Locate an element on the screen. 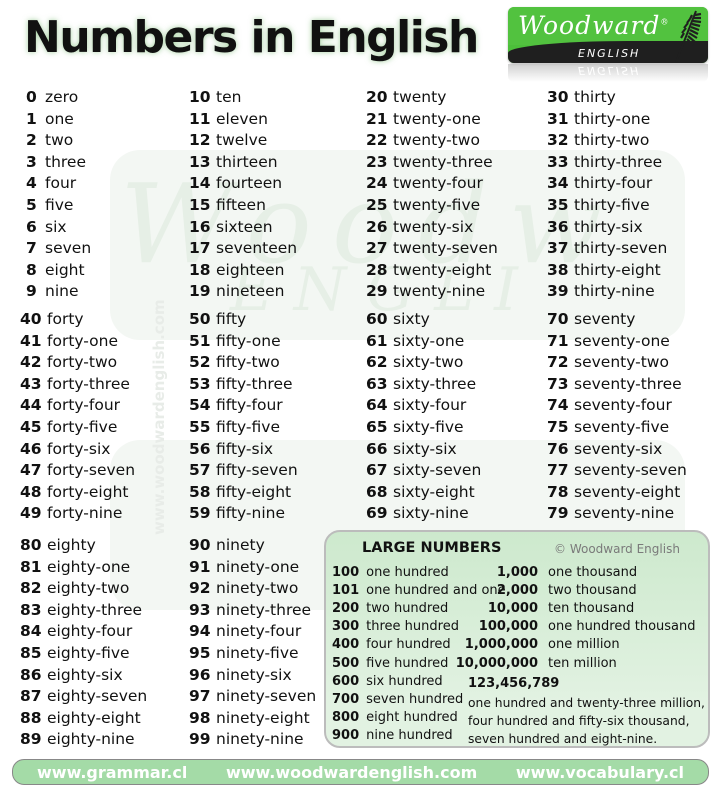 The width and height of the screenshot is (720, 790). number-word: seventy-four is located at coordinates (623, 405).